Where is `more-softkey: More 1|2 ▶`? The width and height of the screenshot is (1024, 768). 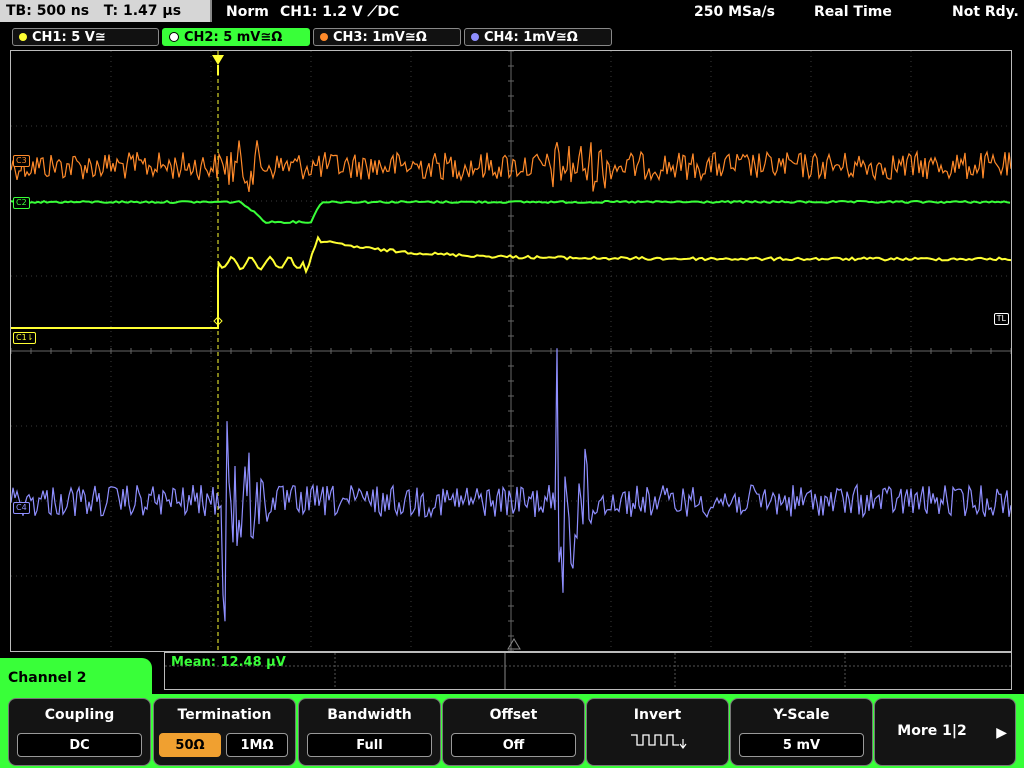 more-softkey: More 1|2 ▶ is located at coordinates (945, 732).